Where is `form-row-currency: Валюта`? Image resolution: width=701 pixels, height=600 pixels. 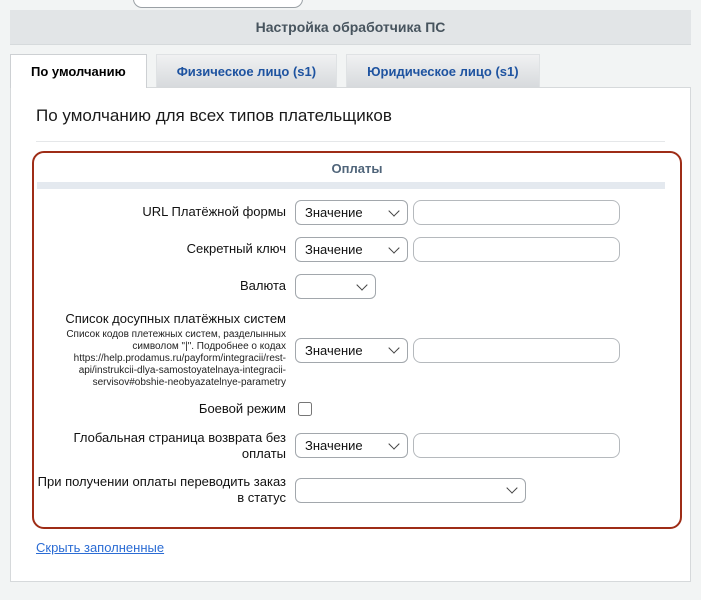
form-row-currency: Валюта is located at coordinates (357, 286).